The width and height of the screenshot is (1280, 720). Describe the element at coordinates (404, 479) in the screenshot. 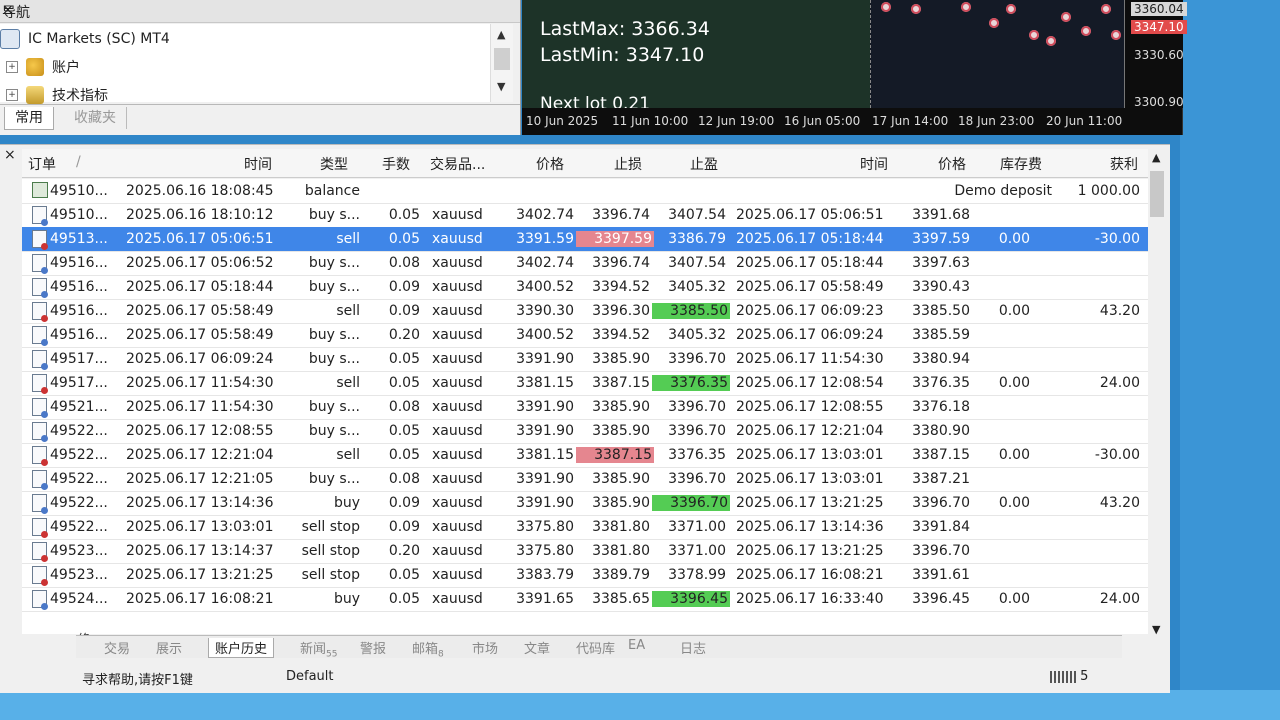

I see `cell-lots: 0.08` at that location.